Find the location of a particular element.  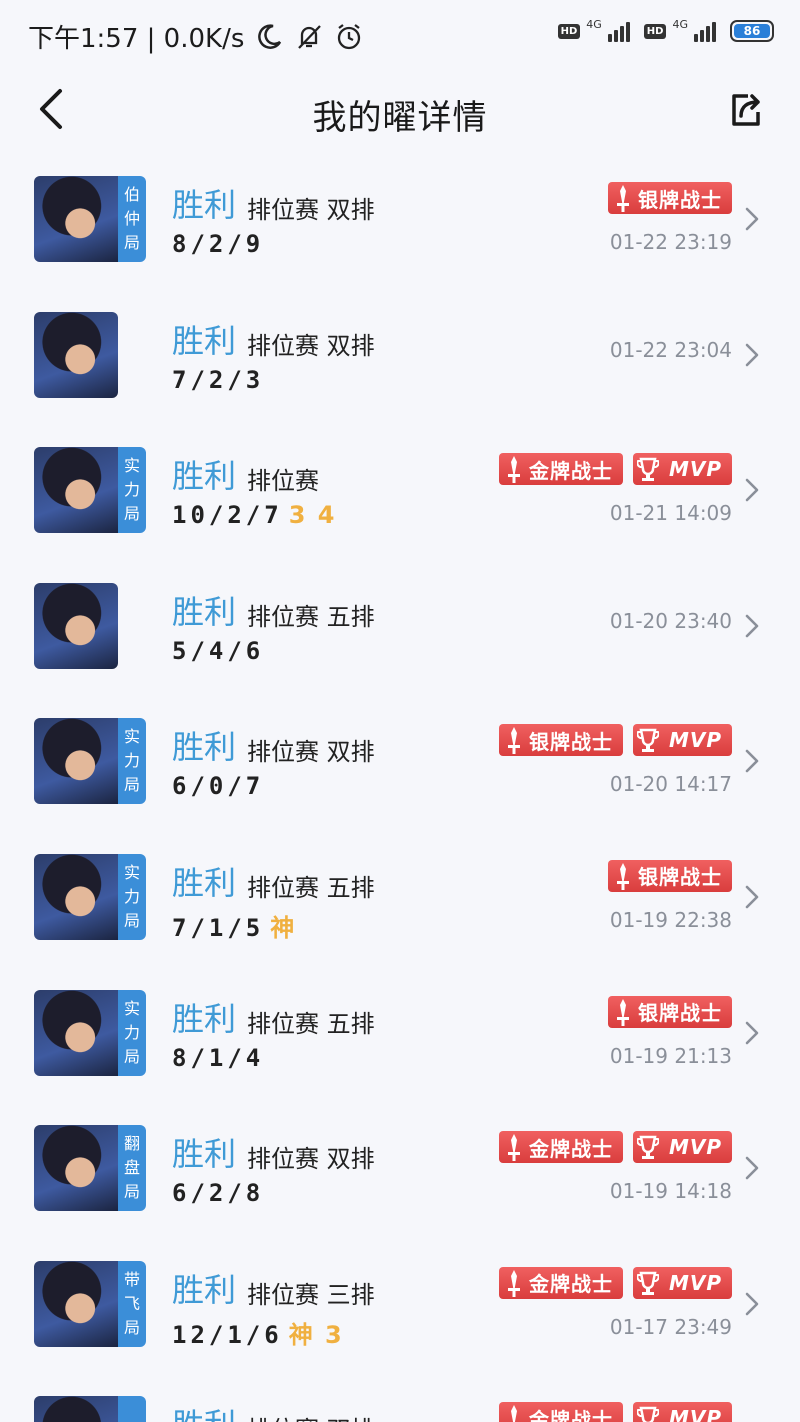

hero-avatar: 伯仲局 is located at coordinates (90, 219).